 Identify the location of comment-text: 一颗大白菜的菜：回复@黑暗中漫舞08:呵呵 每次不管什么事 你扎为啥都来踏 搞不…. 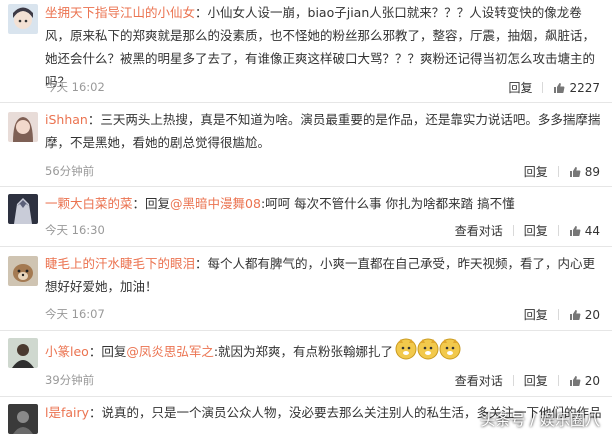
(323, 203).